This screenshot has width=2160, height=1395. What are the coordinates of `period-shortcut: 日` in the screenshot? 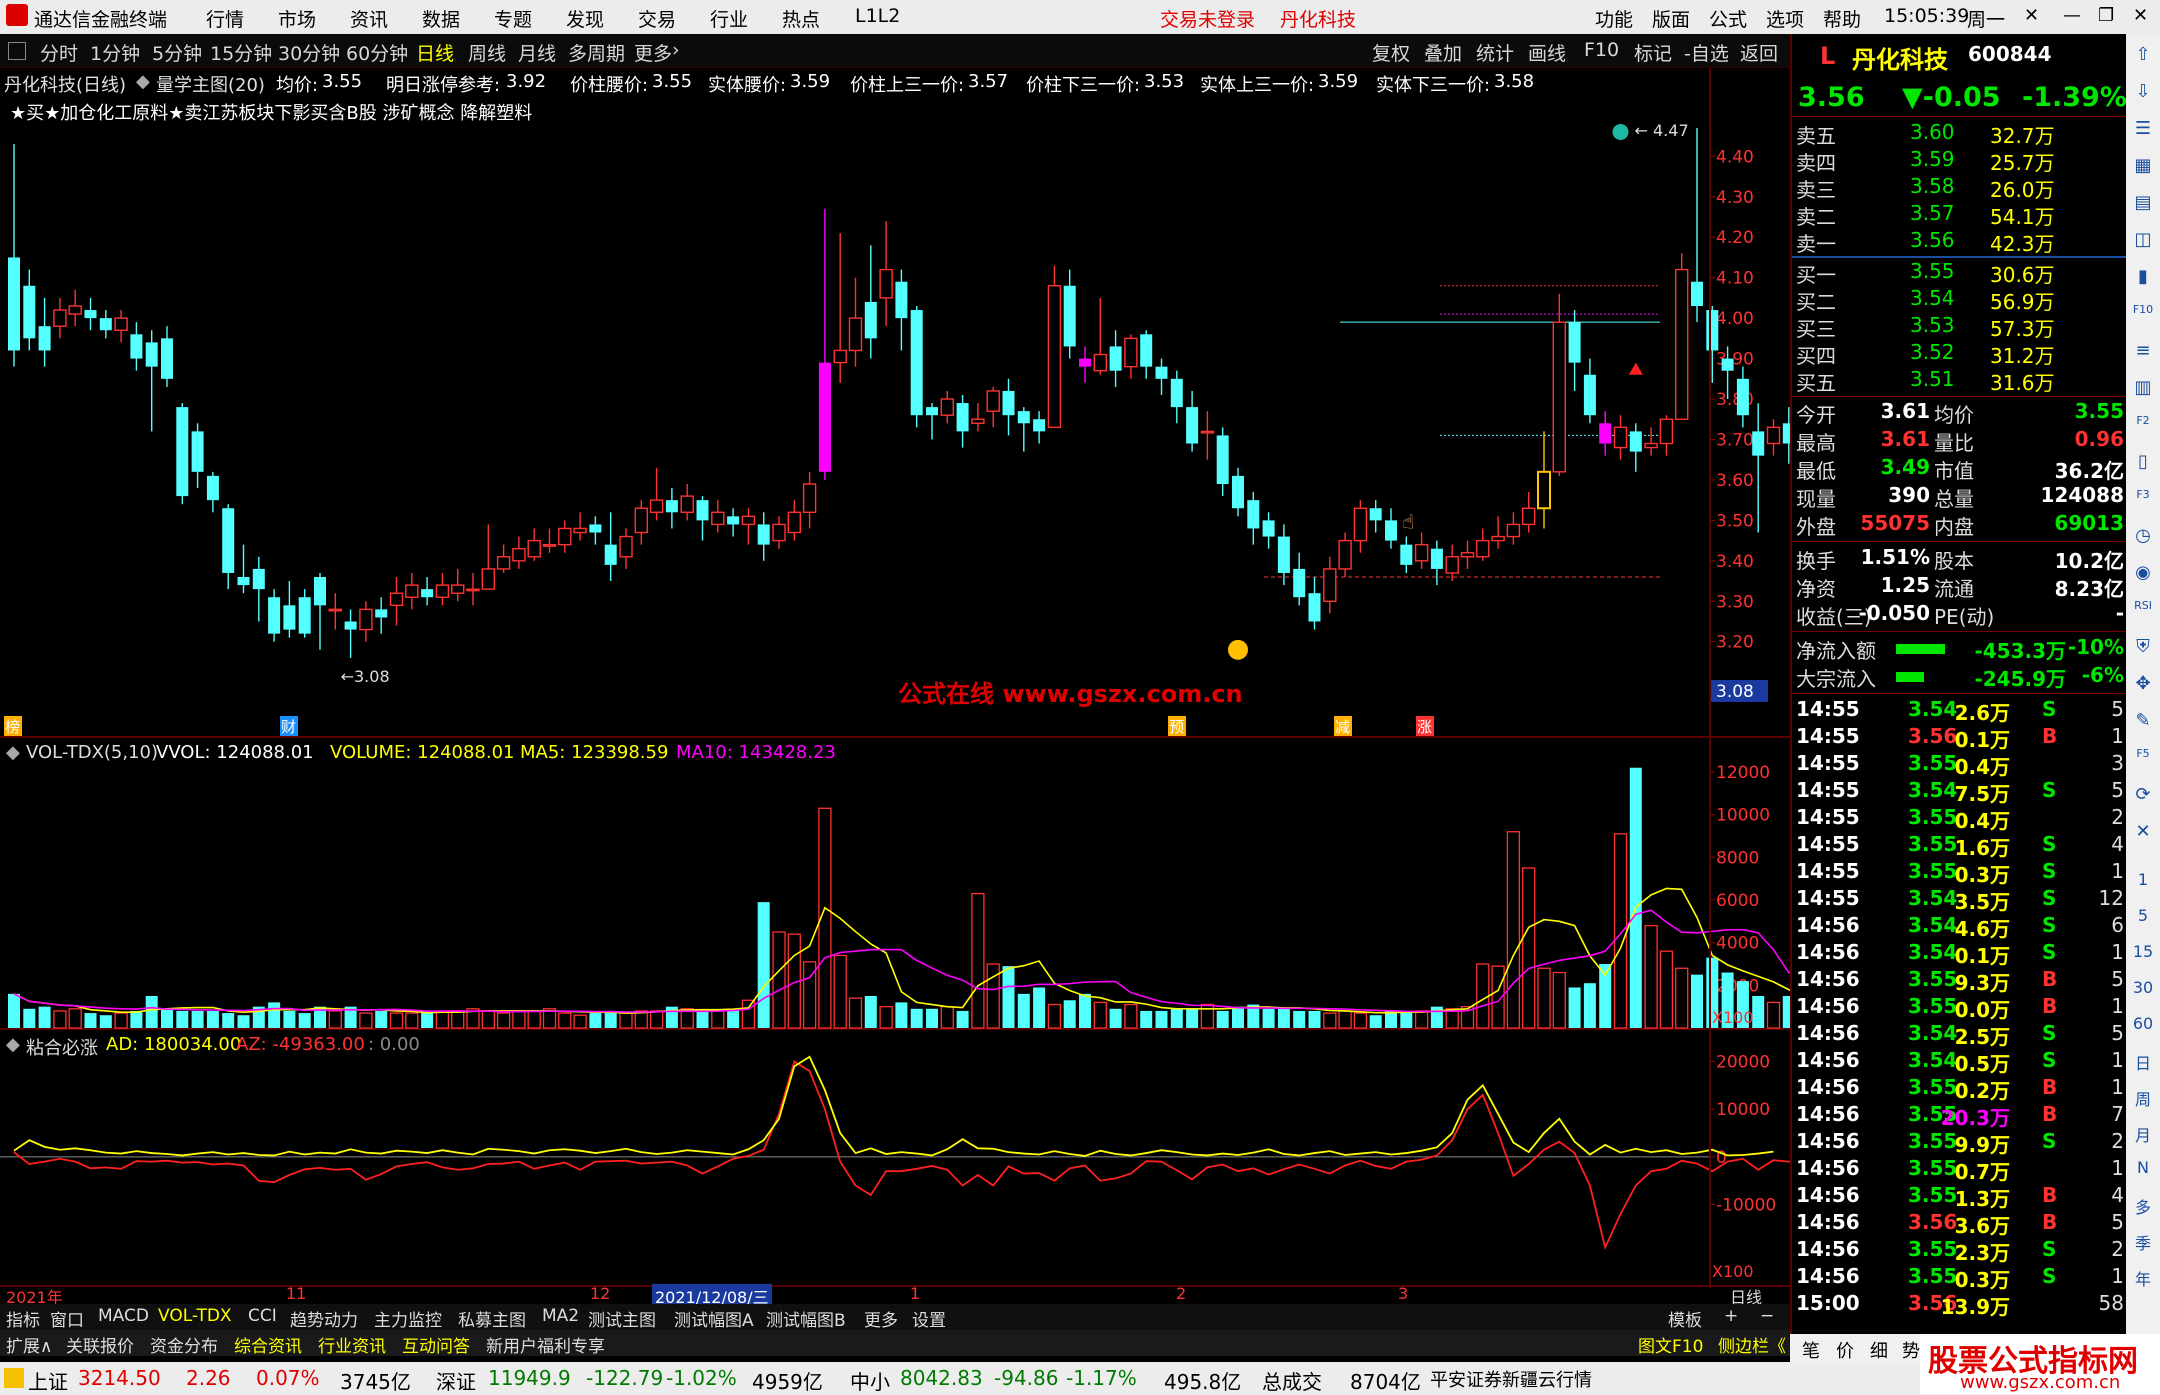 It's located at (2143, 1065).